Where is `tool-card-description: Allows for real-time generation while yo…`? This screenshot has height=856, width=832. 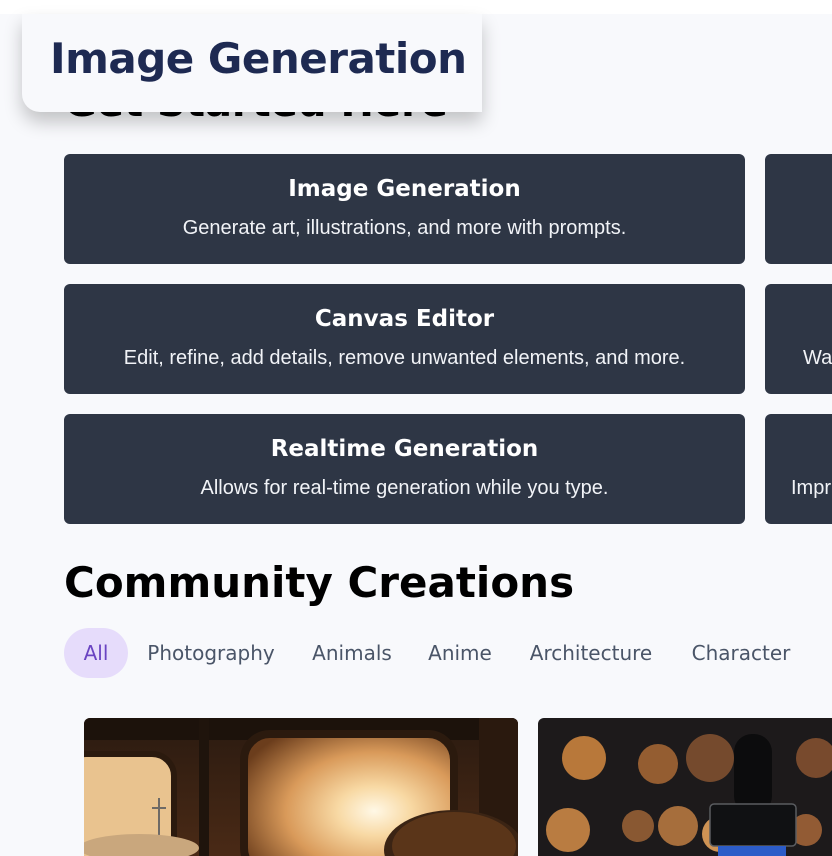 tool-card-description: Allows for real-time generation while yo… is located at coordinates (404, 488).